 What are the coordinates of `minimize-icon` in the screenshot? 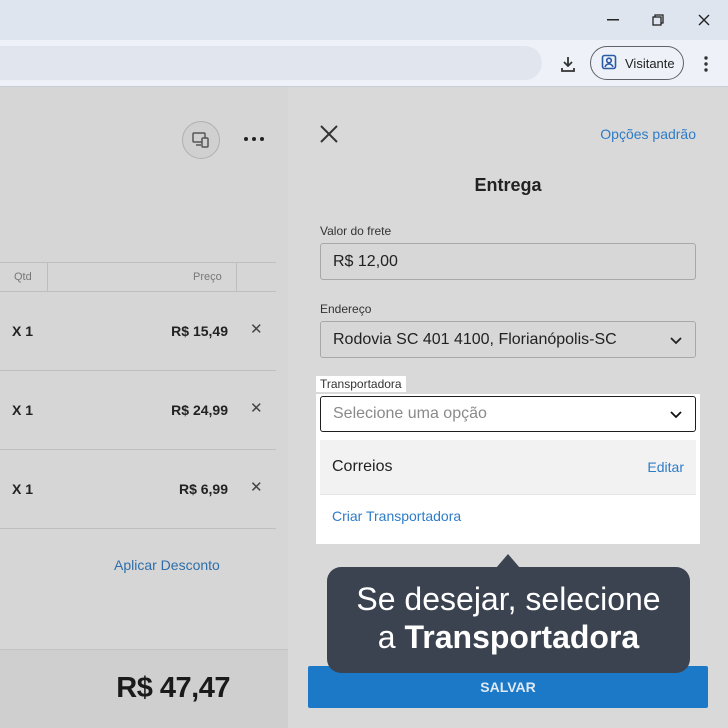 It's located at (613, 20).